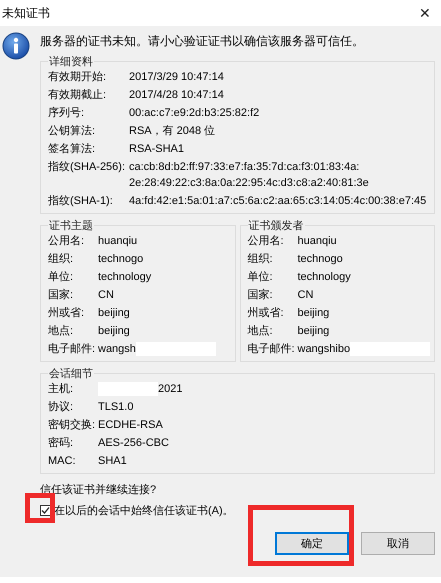 This screenshot has height=583, width=441. I want to click on field-label: 序列号:, so click(67, 113).